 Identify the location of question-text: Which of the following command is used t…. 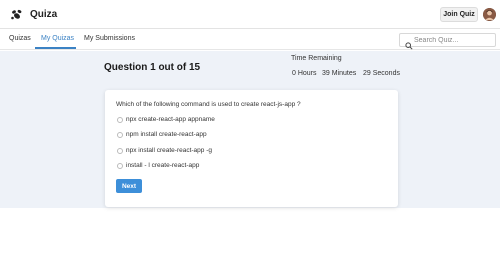
(208, 104).